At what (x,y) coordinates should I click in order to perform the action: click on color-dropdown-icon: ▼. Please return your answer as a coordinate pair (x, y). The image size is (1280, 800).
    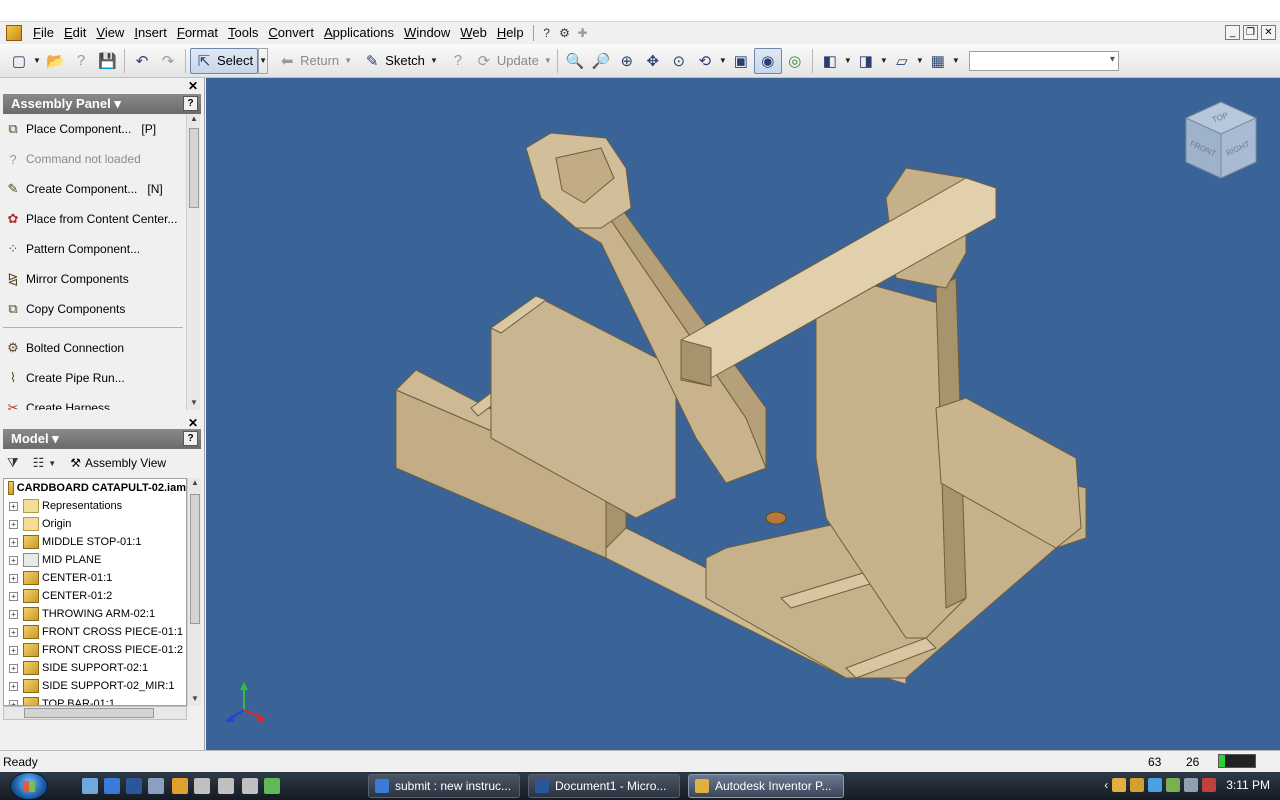
    Looking at the image, I should click on (956, 60).